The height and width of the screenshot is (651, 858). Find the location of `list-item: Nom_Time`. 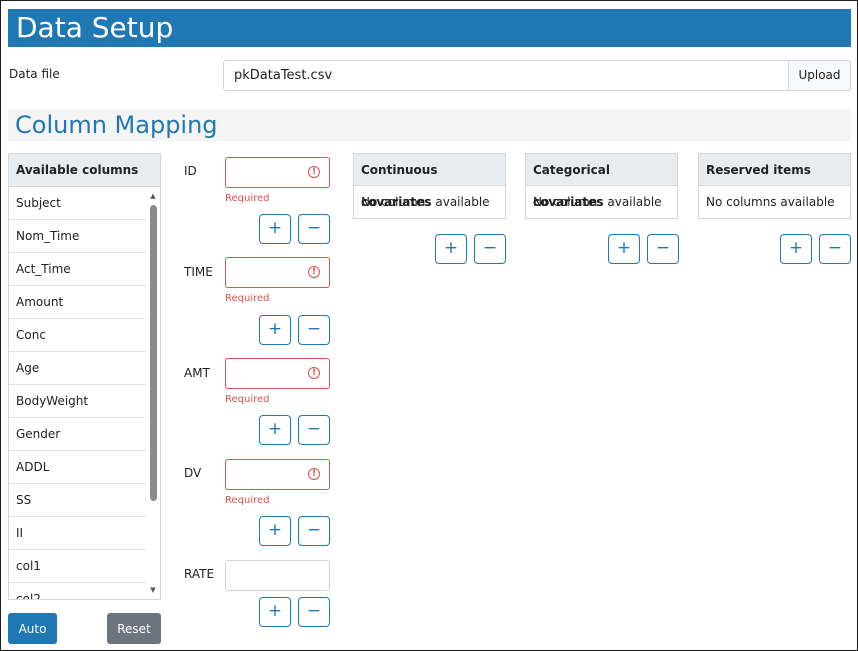

list-item: Nom_Time is located at coordinates (77, 236).